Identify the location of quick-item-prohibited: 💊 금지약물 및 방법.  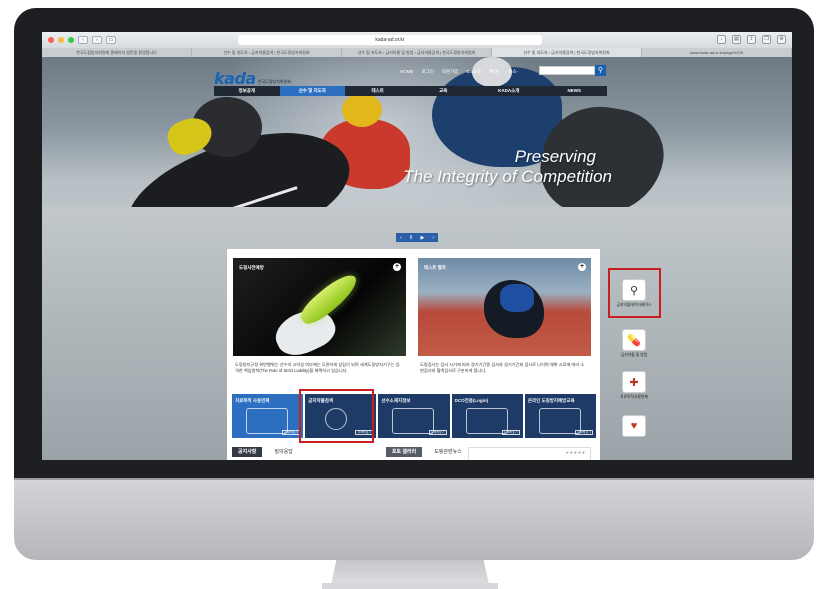
(634, 343).